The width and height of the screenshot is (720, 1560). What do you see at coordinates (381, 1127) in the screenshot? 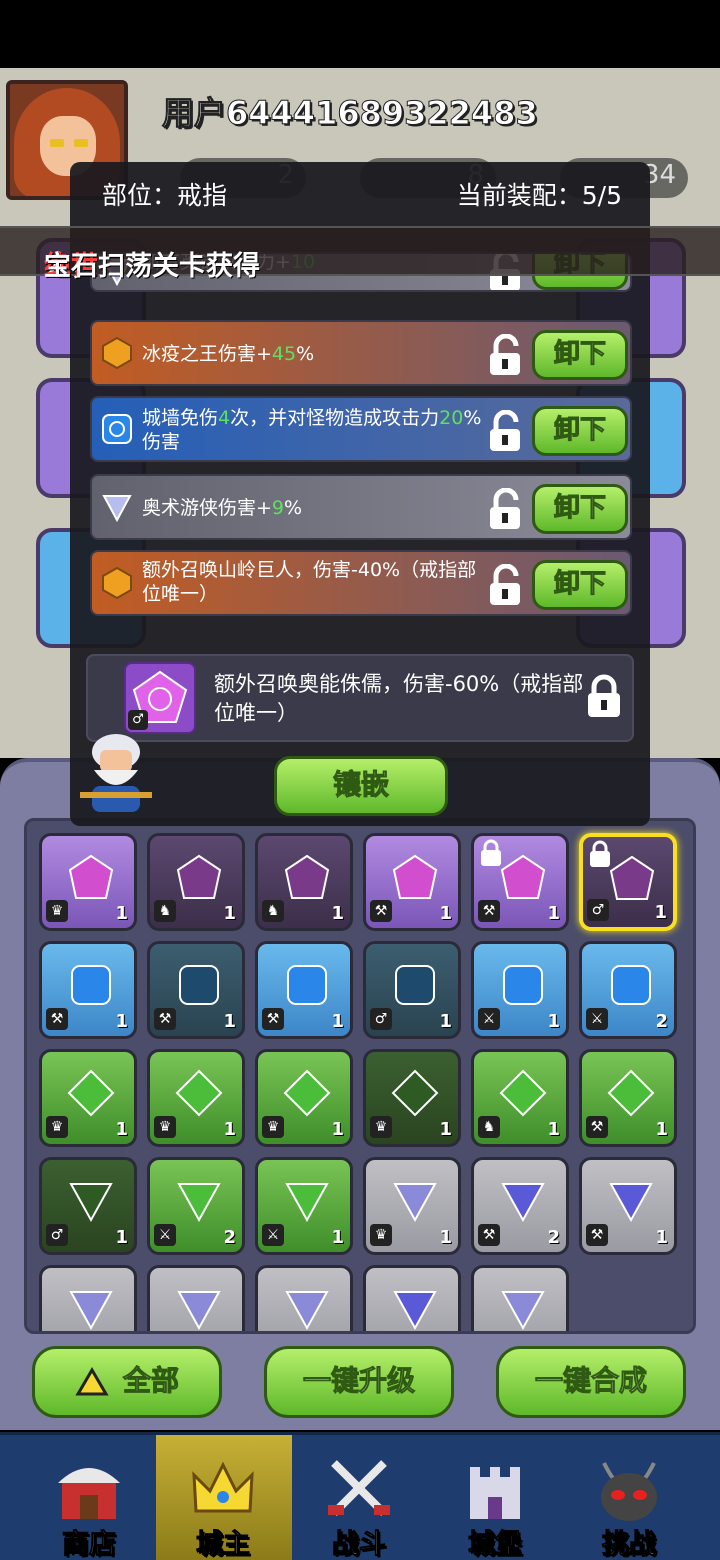
I see `gem-type-icon: ♛` at bounding box center [381, 1127].